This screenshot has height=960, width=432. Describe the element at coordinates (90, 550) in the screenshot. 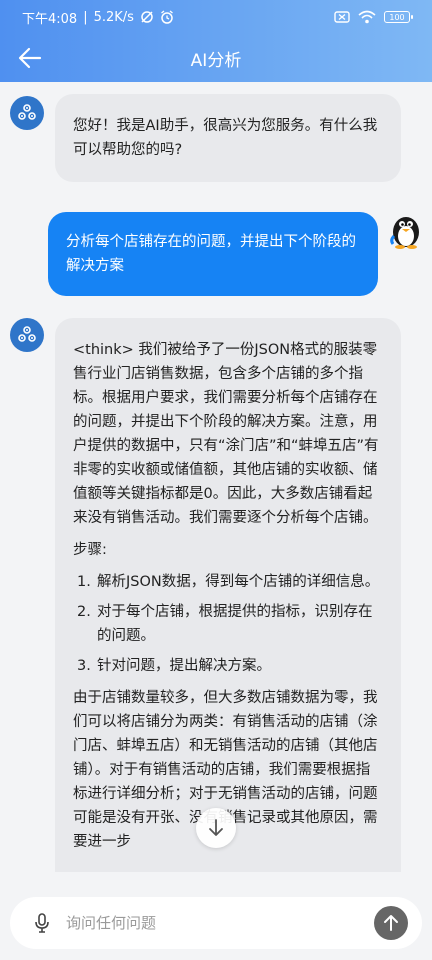

I see `steps-title: 步骤:` at that location.